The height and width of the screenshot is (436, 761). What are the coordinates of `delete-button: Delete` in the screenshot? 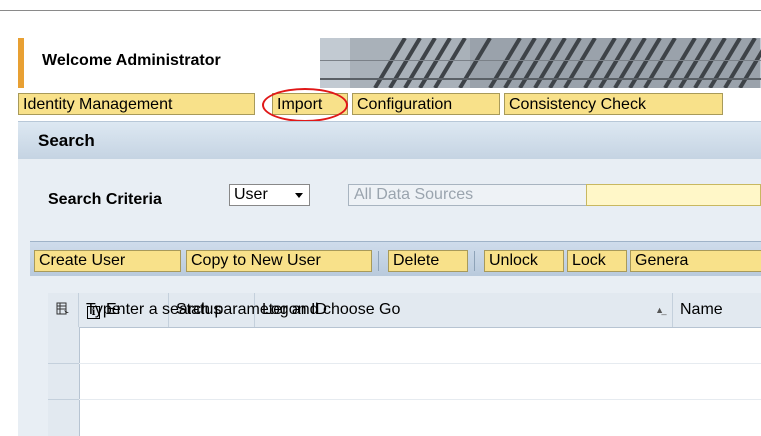 It's located at (428, 261).